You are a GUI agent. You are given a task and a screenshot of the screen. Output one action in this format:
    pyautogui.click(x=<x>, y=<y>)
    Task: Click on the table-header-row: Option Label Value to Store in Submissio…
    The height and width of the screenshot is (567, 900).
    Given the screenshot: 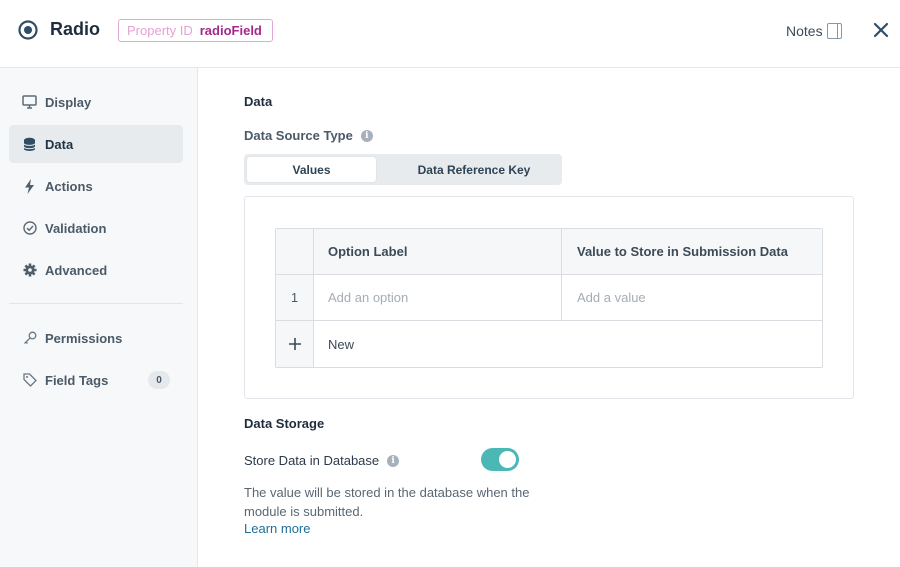 What is the action you would take?
    pyautogui.click(x=549, y=252)
    